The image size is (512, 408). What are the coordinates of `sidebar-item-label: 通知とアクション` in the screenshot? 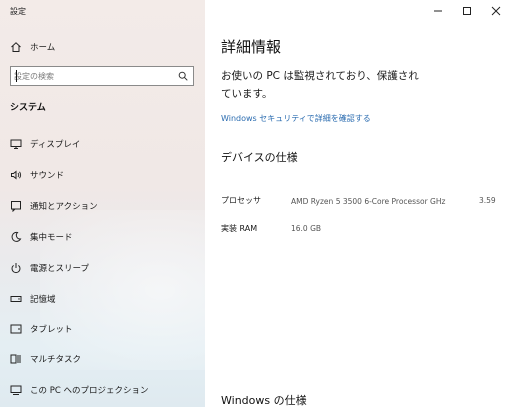 It's located at (64, 207).